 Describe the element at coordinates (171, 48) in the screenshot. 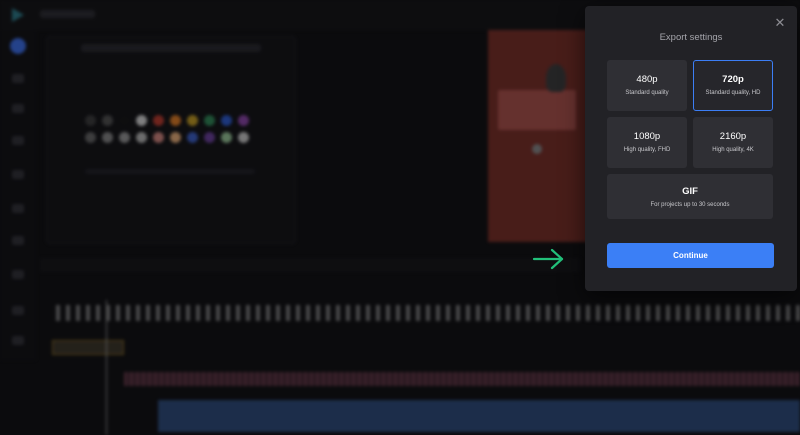

I see `media-tabs` at that location.